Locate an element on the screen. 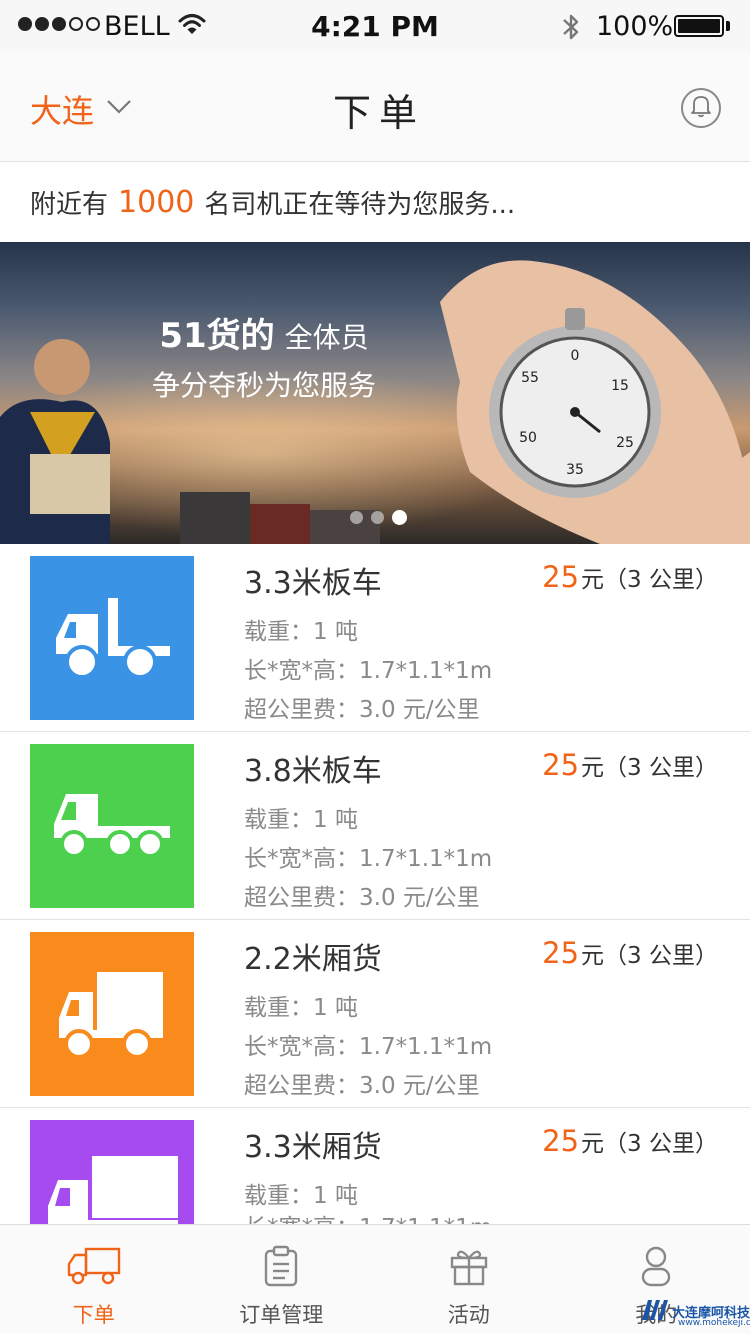 This screenshot has height=1334, width=750. notification-button is located at coordinates (701, 108).